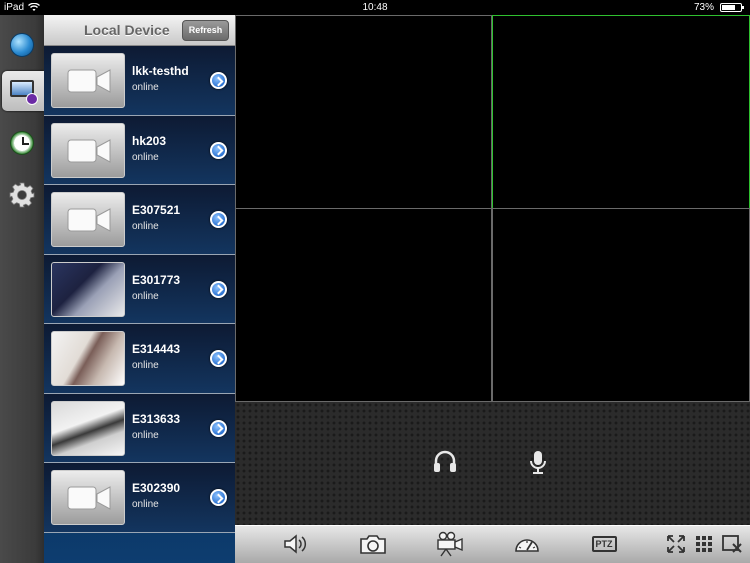 This screenshot has width=750, height=563. Describe the element at coordinates (205, 30) in the screenshot. I see `refresh-button: Refresh` at that location.